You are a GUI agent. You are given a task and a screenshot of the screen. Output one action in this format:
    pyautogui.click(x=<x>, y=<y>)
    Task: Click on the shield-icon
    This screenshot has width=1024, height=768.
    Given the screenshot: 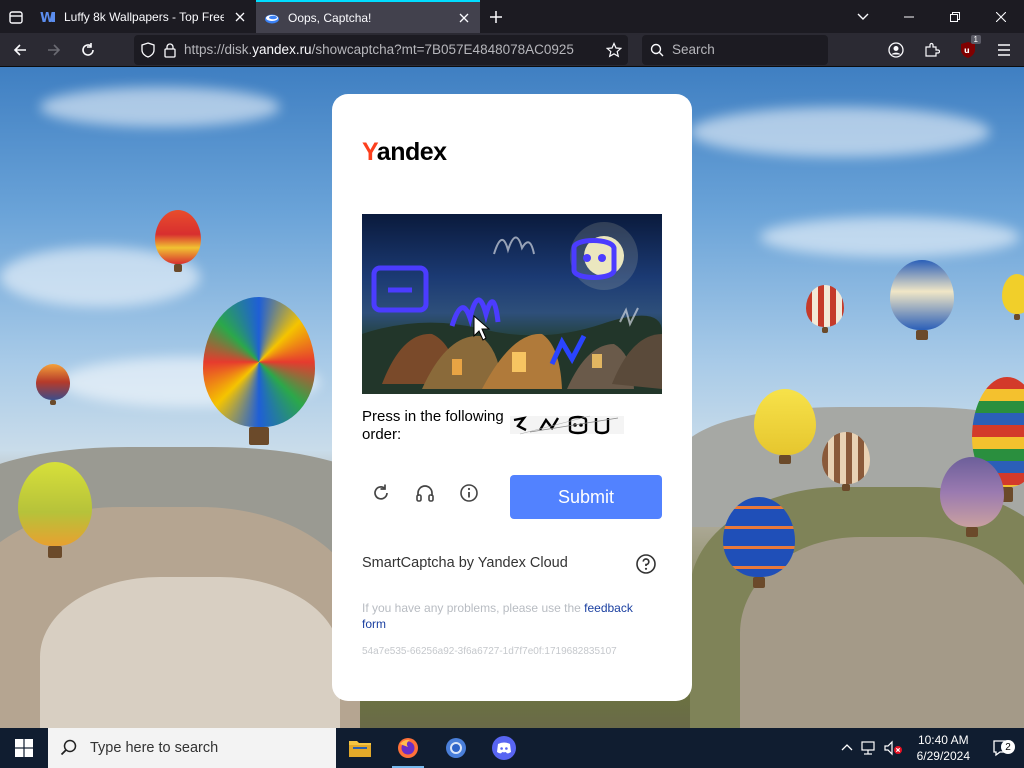 What is the action you would take?
    pyautogui.click(x=148, y=49)
    